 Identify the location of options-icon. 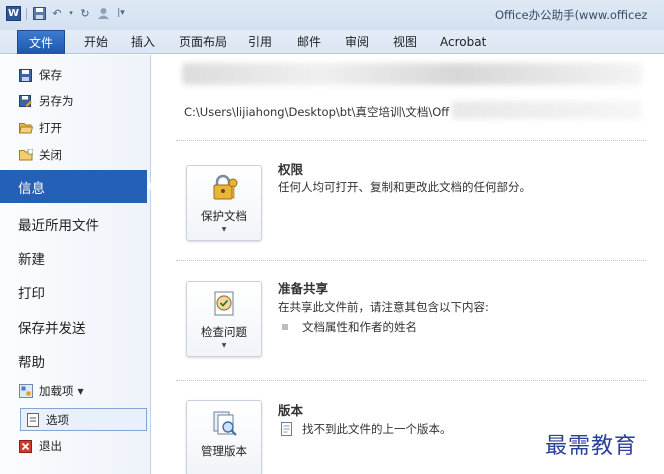
(32, 419).